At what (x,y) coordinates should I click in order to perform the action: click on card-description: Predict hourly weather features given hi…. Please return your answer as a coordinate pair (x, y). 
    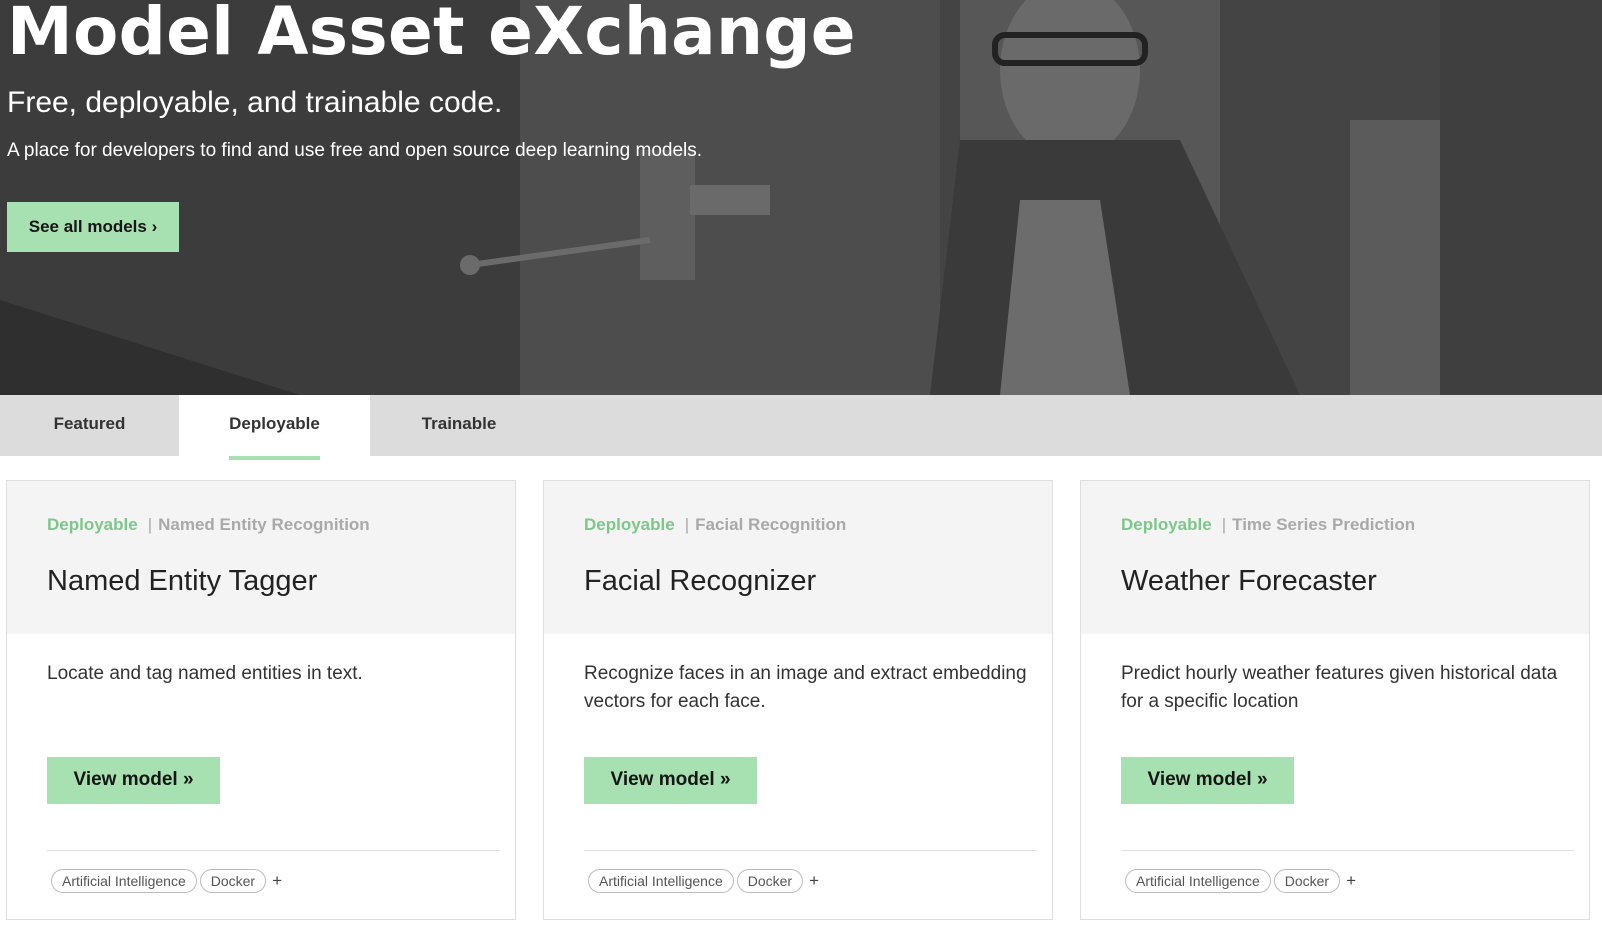
    Looking at the image, I should click on (1339, 687).